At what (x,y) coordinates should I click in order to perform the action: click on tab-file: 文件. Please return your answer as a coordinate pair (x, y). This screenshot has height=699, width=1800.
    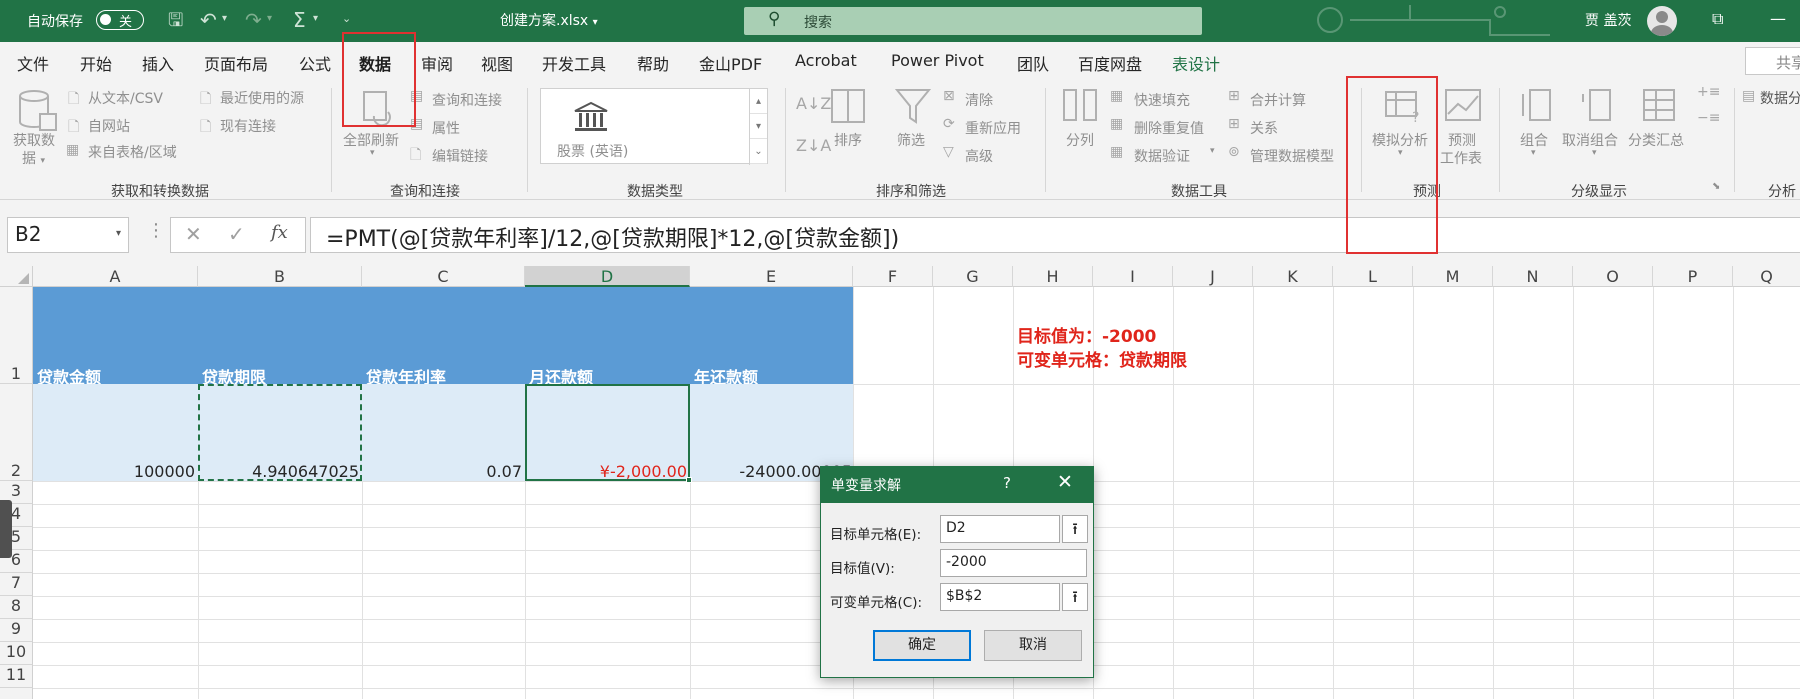
    Looking at the image, I should click on (33, 63).